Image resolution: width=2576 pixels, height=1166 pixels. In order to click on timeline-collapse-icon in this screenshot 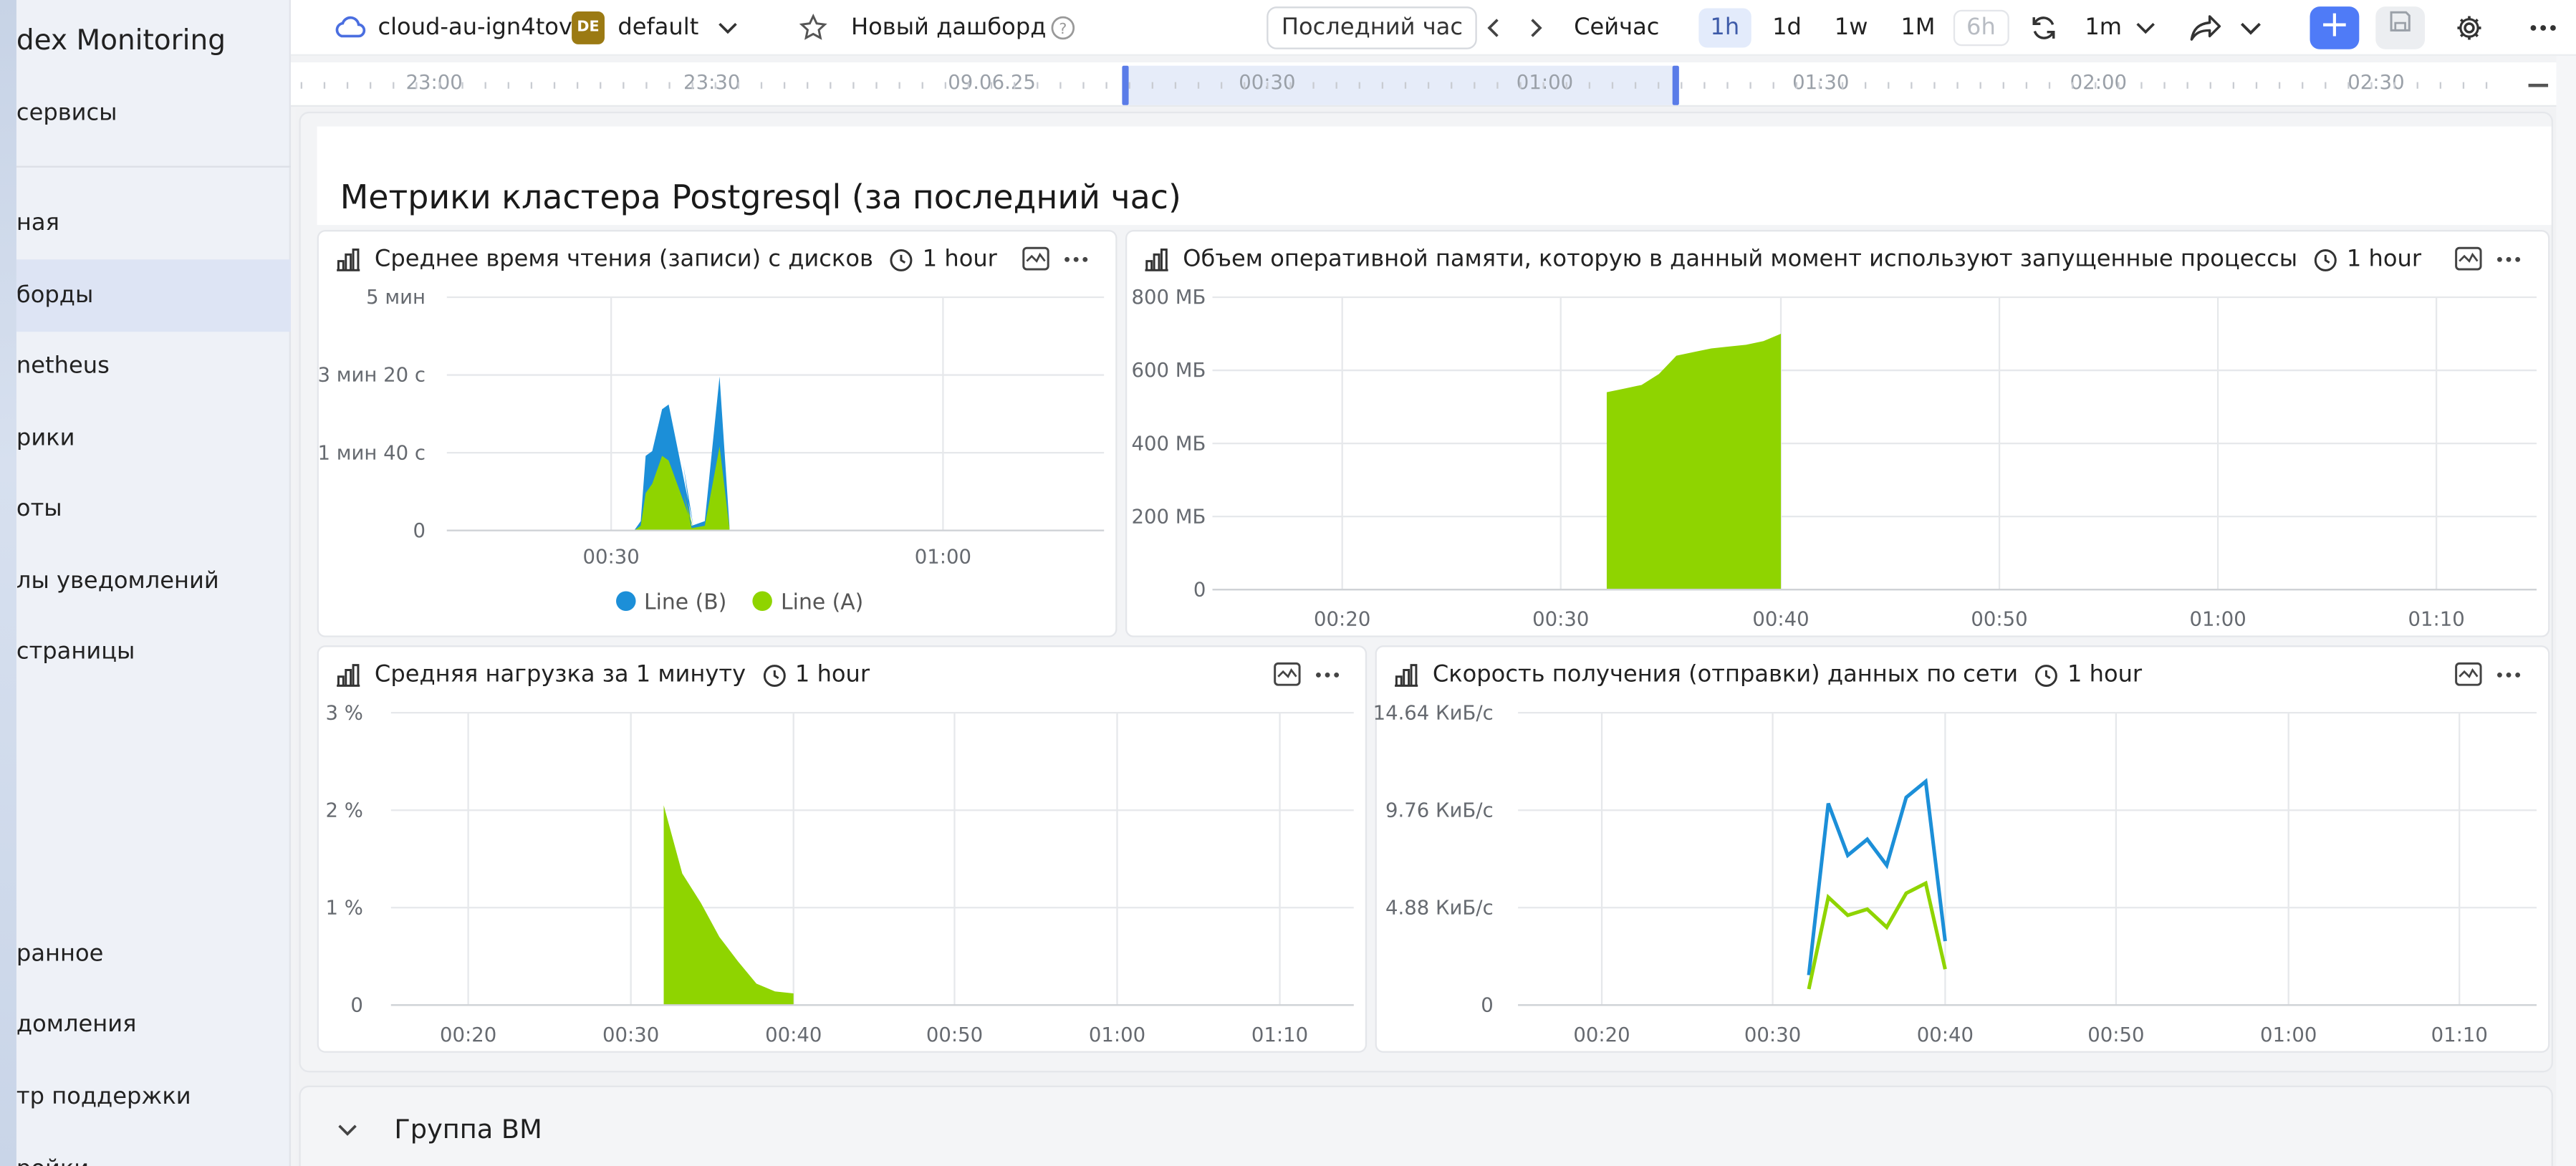, I will do `click(2538, 85)`.